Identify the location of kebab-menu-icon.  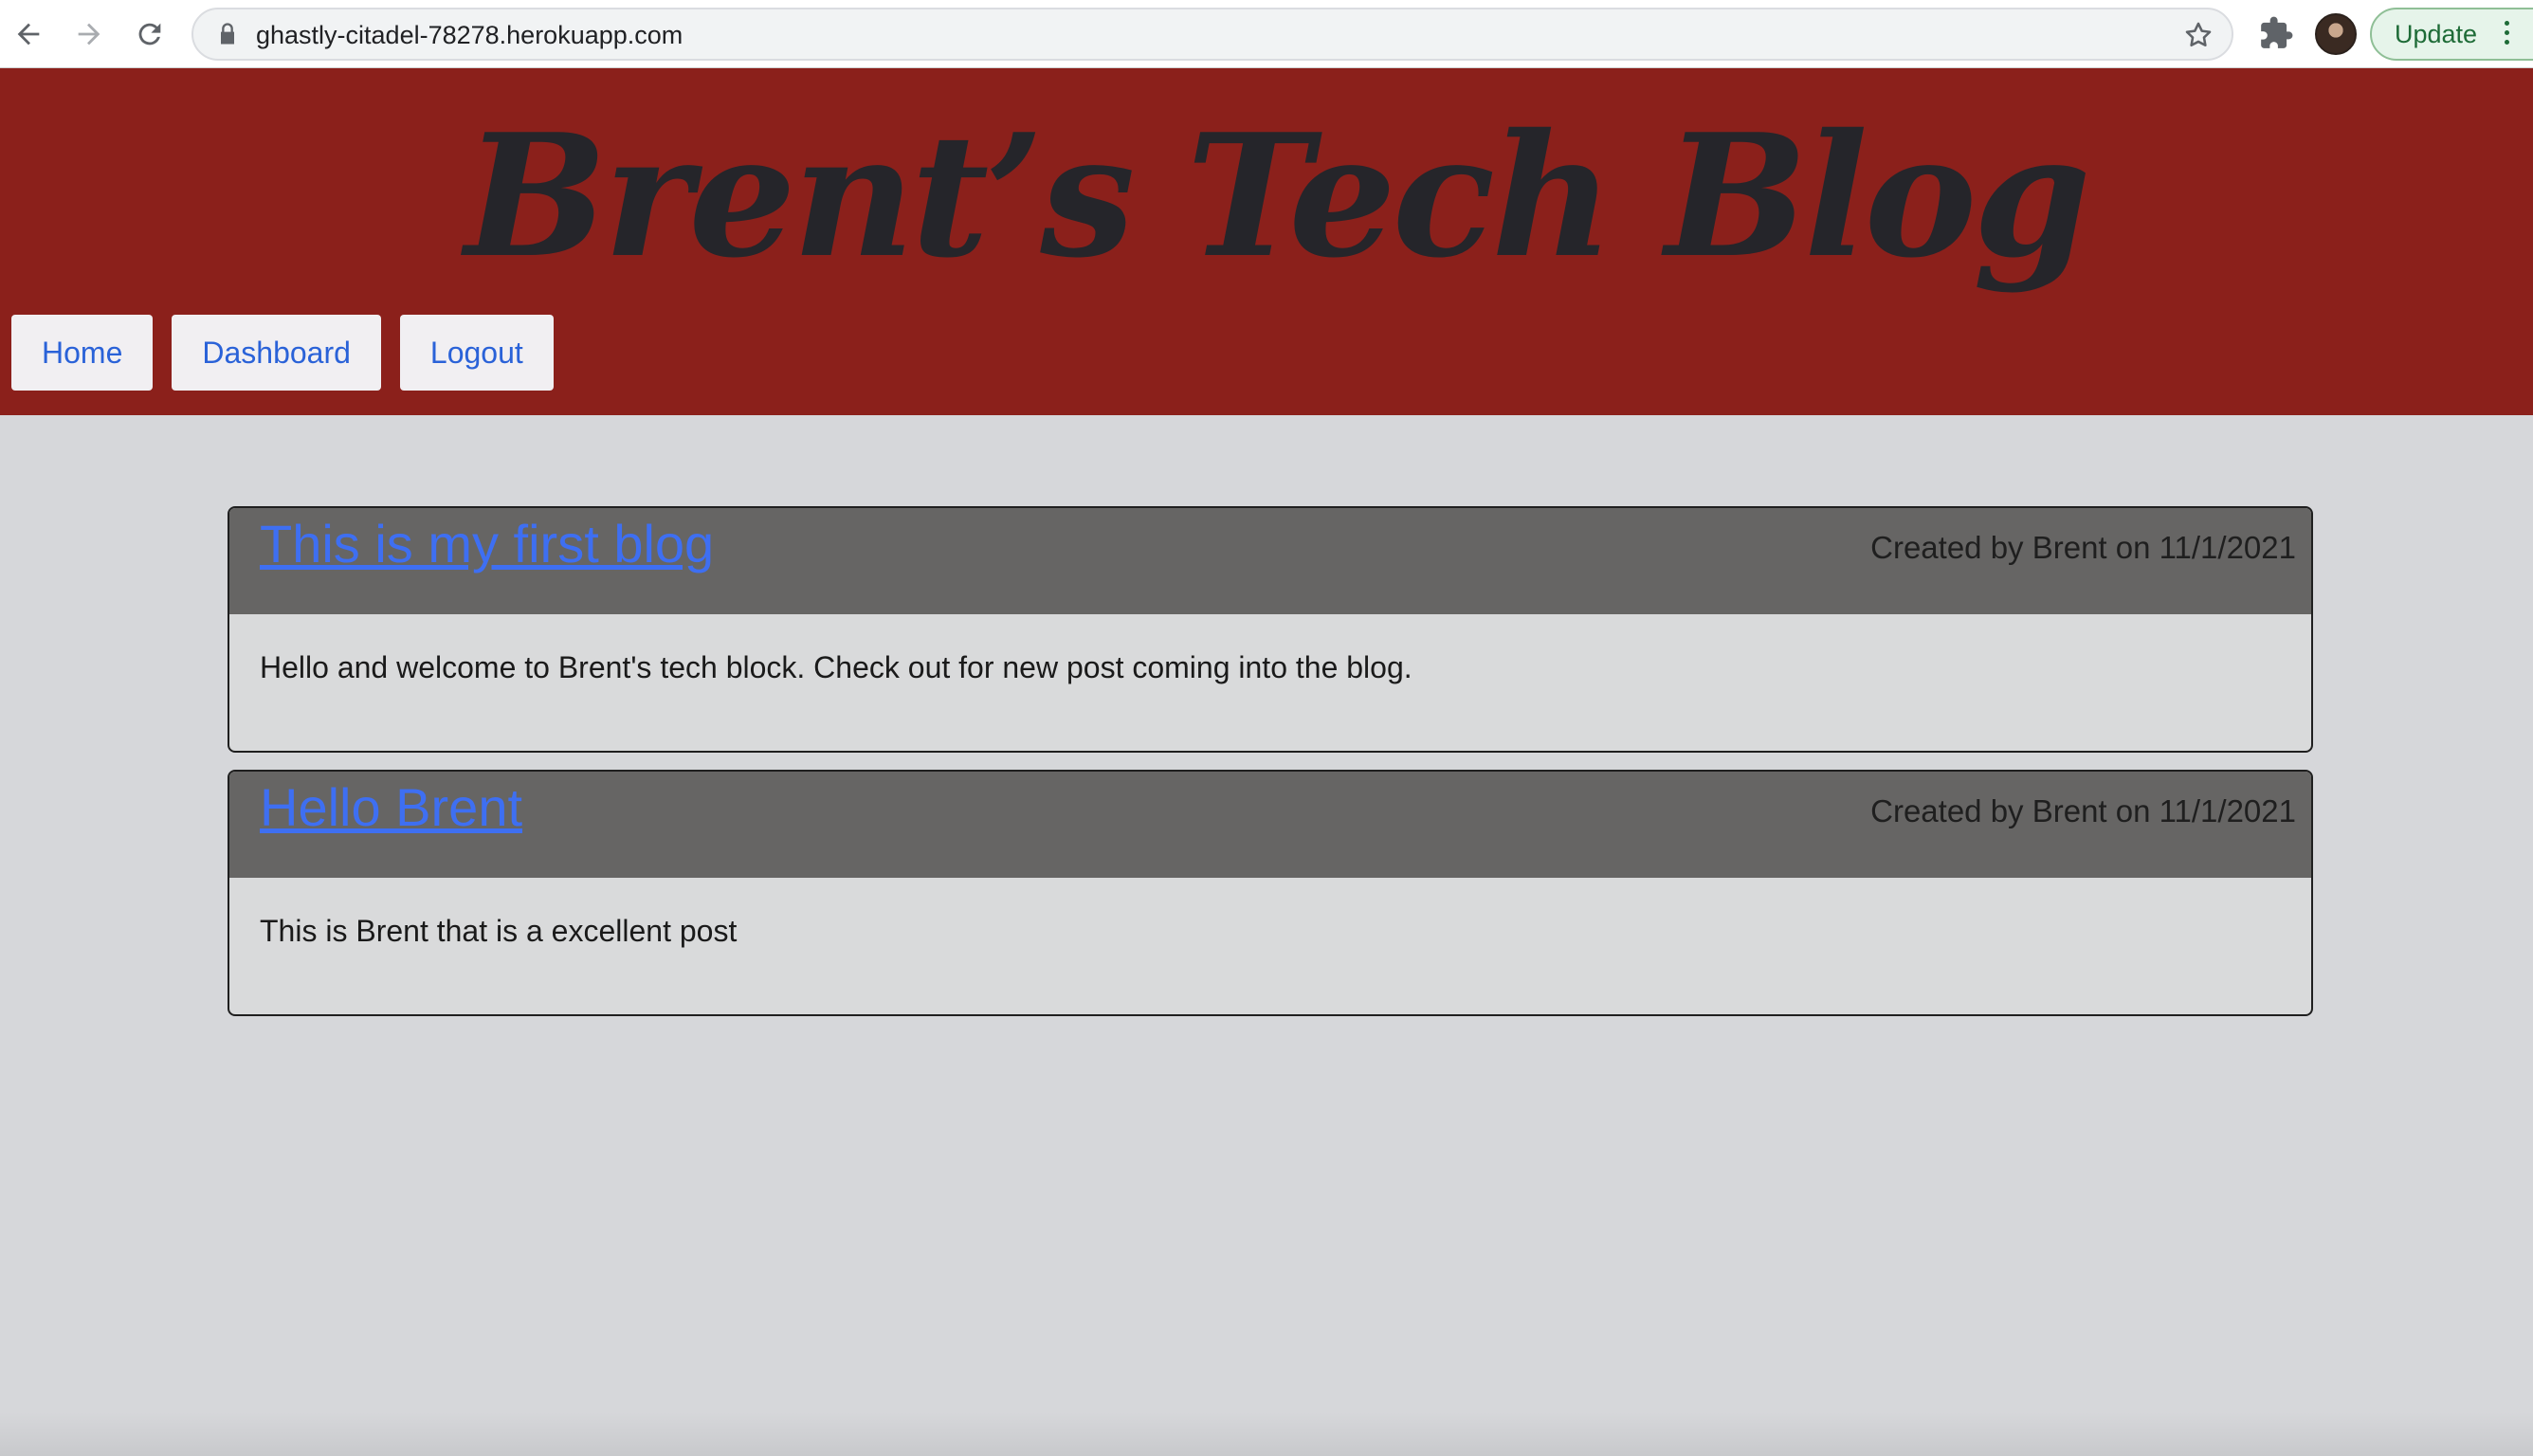
(2508, 35).